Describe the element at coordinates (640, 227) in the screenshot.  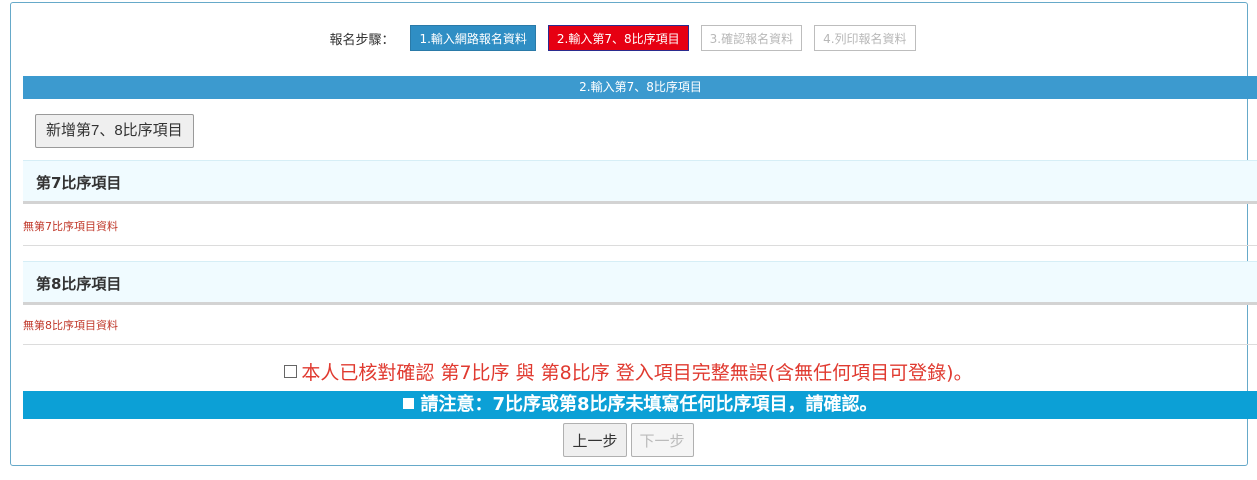
I see `section-7-empty-message: 無第7比序項目資料` at that location.